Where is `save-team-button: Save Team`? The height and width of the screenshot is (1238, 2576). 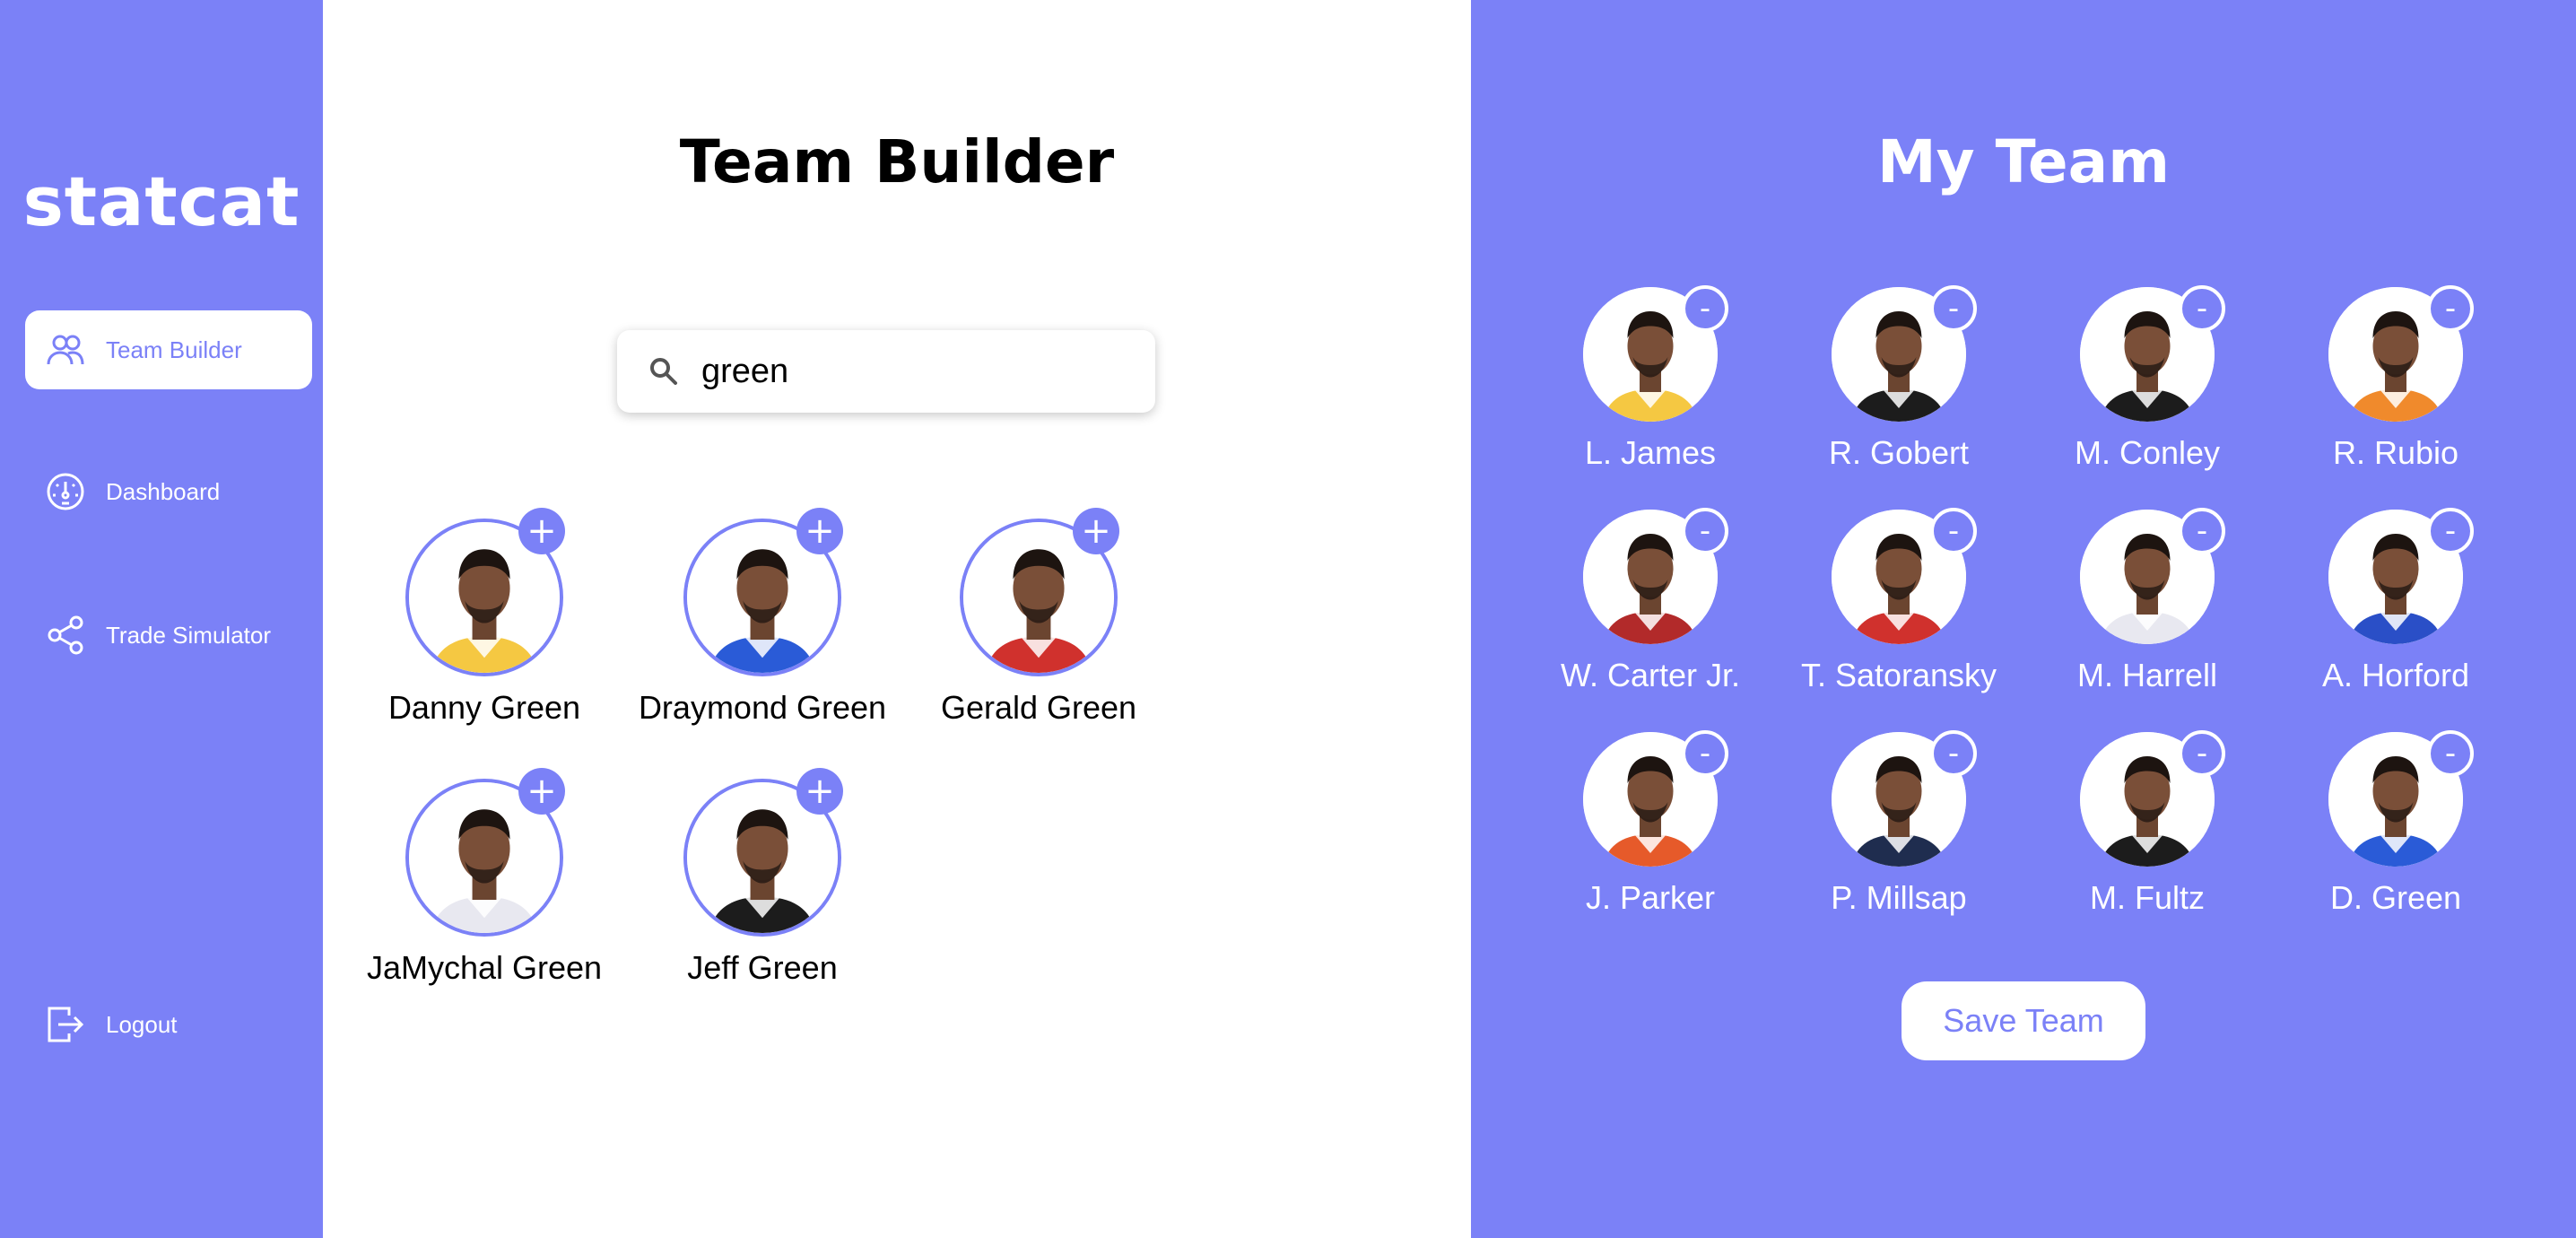
save-team-button: Save Team is located at coordinates (2023, 1020).